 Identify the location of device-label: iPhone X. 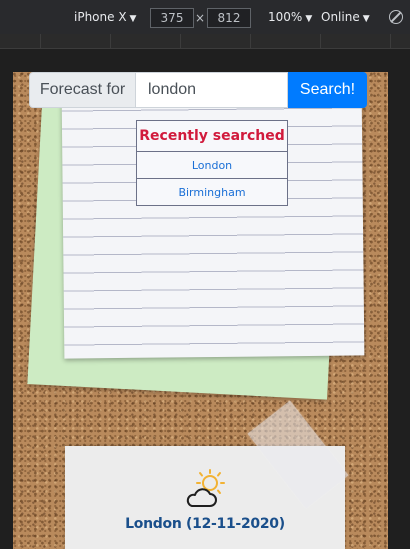
(100, 17).